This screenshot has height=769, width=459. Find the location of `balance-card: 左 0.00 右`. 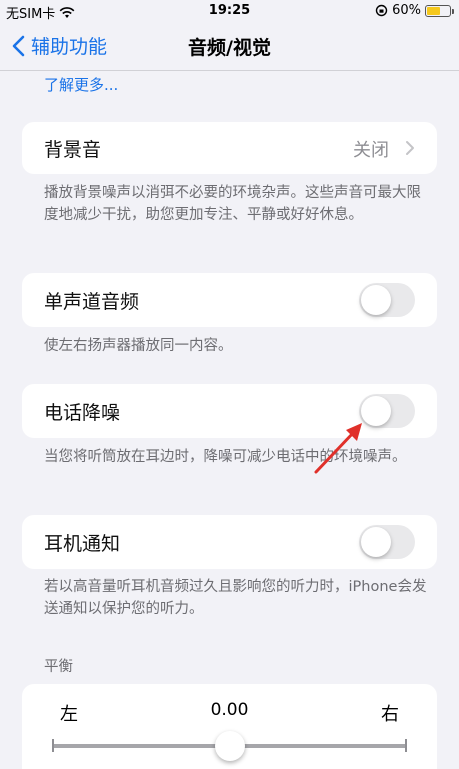

balance-card: 左 0.00 右 is located at coordinates (229, 726).